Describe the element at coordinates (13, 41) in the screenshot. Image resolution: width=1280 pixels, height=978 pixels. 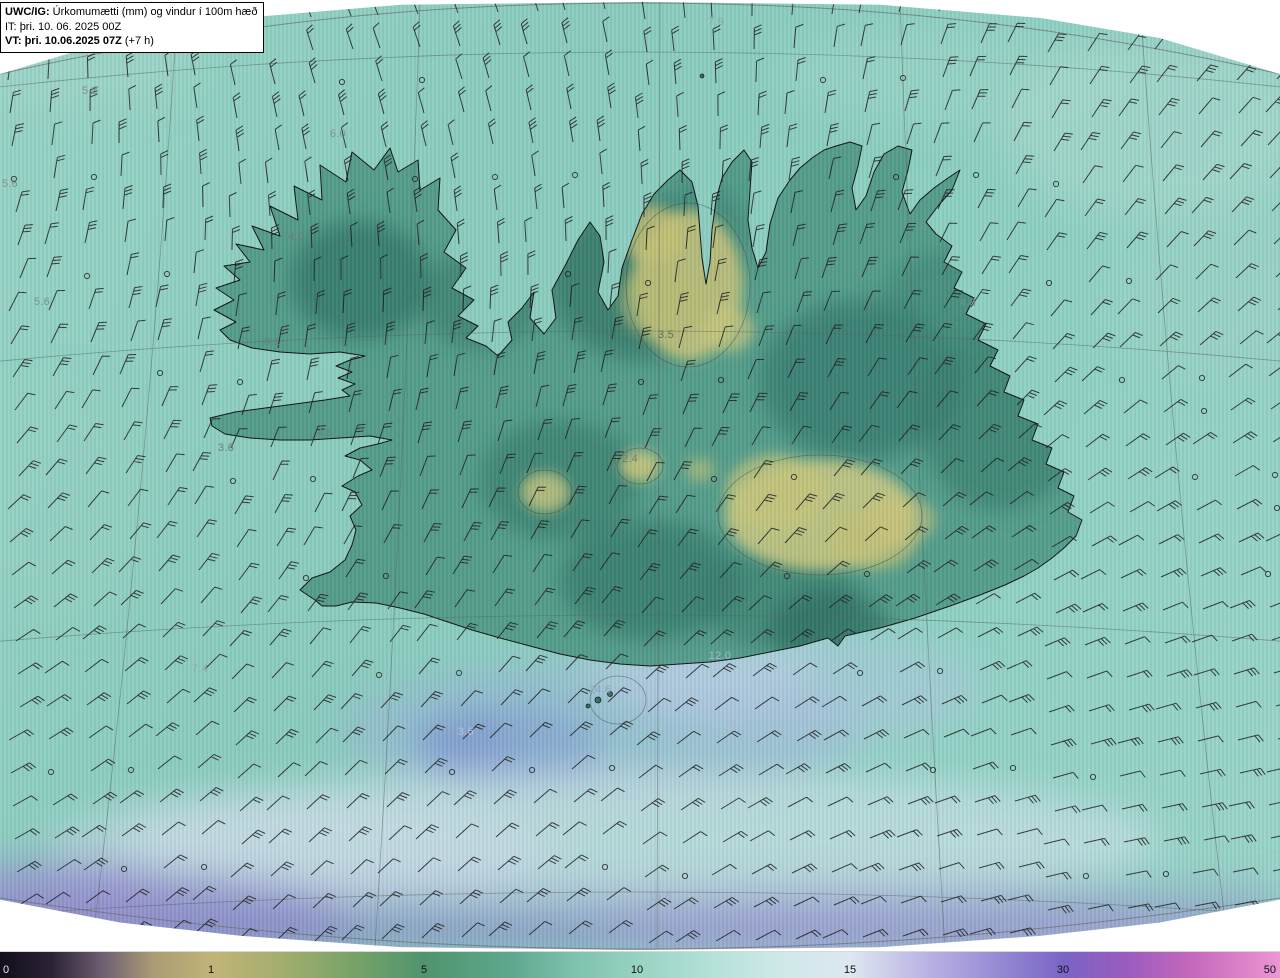
I see `valid-label: VT:` at that location.